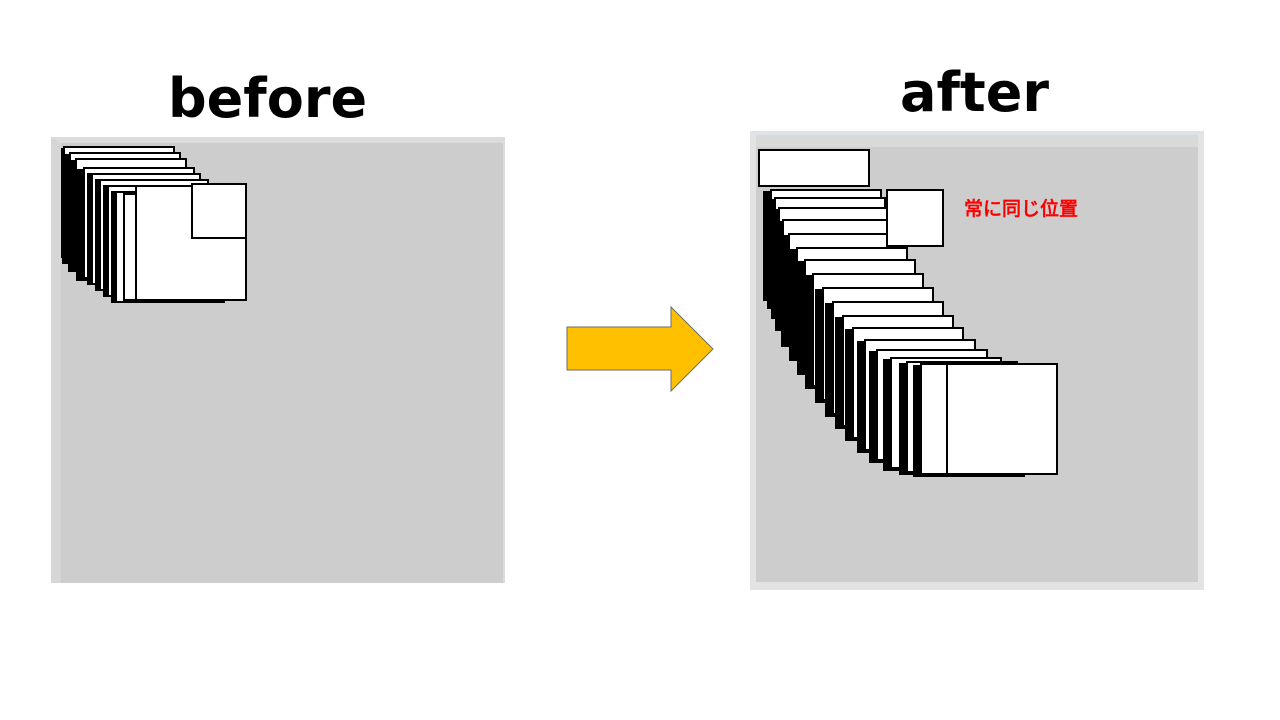 The image size is (1280, 720). What do you see at coordinates (975, 92) in the screenshot?
I see `after-title: after` at bounding box center [975, 92].